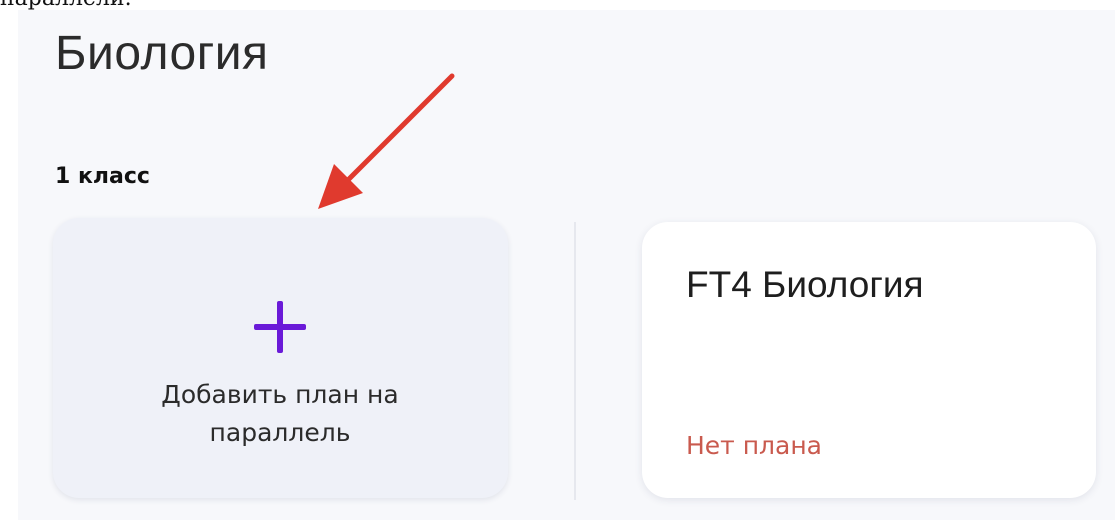 Image resolution: width=1115 pixels, height=520 pixels. I want to click on plan-status-label: Нет плана, so click(754, 445).